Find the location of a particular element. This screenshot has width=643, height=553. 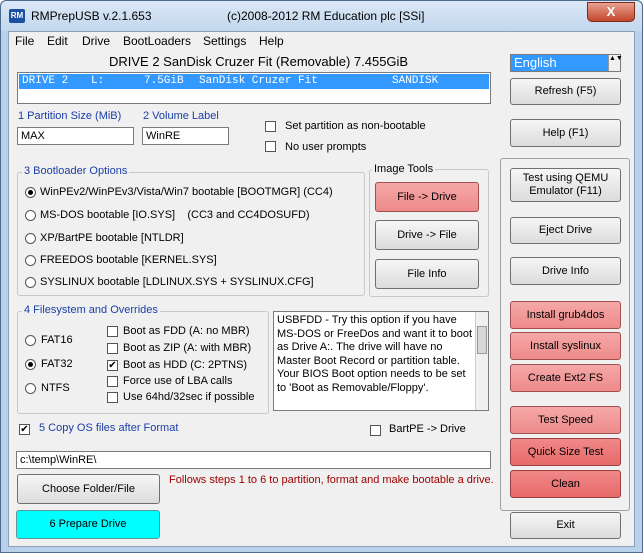

bootloader-radio-xp is located at coordinates (30, 238).